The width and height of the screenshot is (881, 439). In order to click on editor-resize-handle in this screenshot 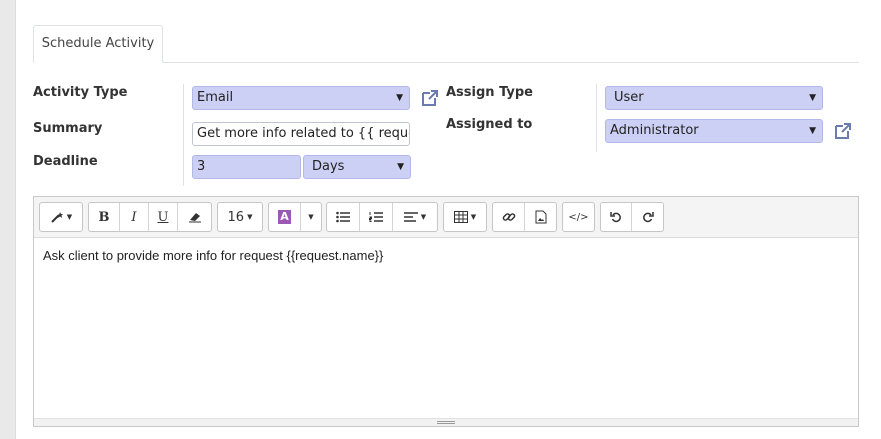, I will do `click(446, 422)`.